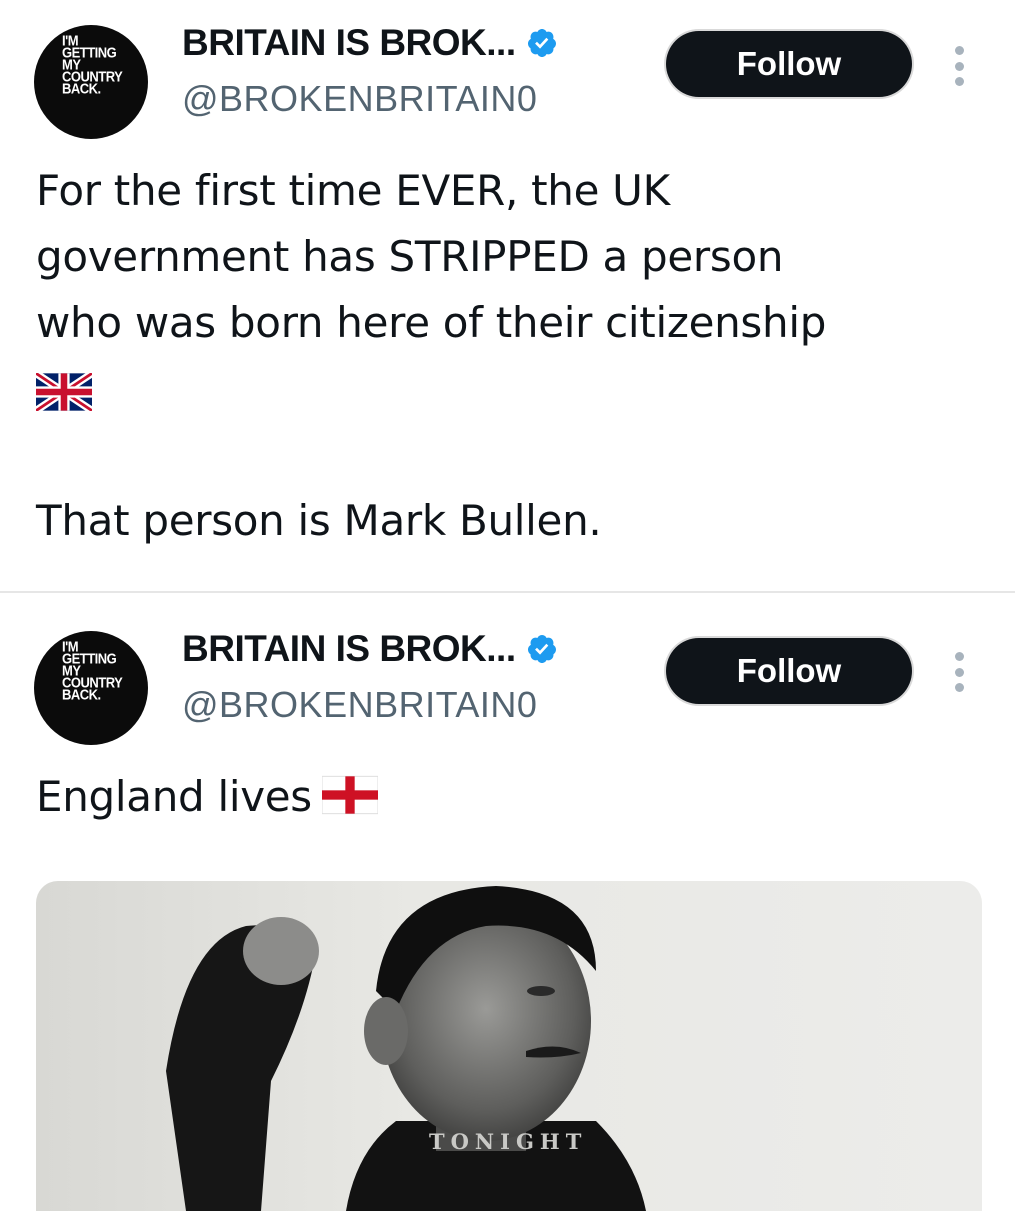 The height and width of the screenshot is (1211, 1015). What do you see at coordinates (319, 520) in the screenshot?
I see `tweet-text-paragraph: That person is Mark Bullen.` at bounding box center [319, 520].